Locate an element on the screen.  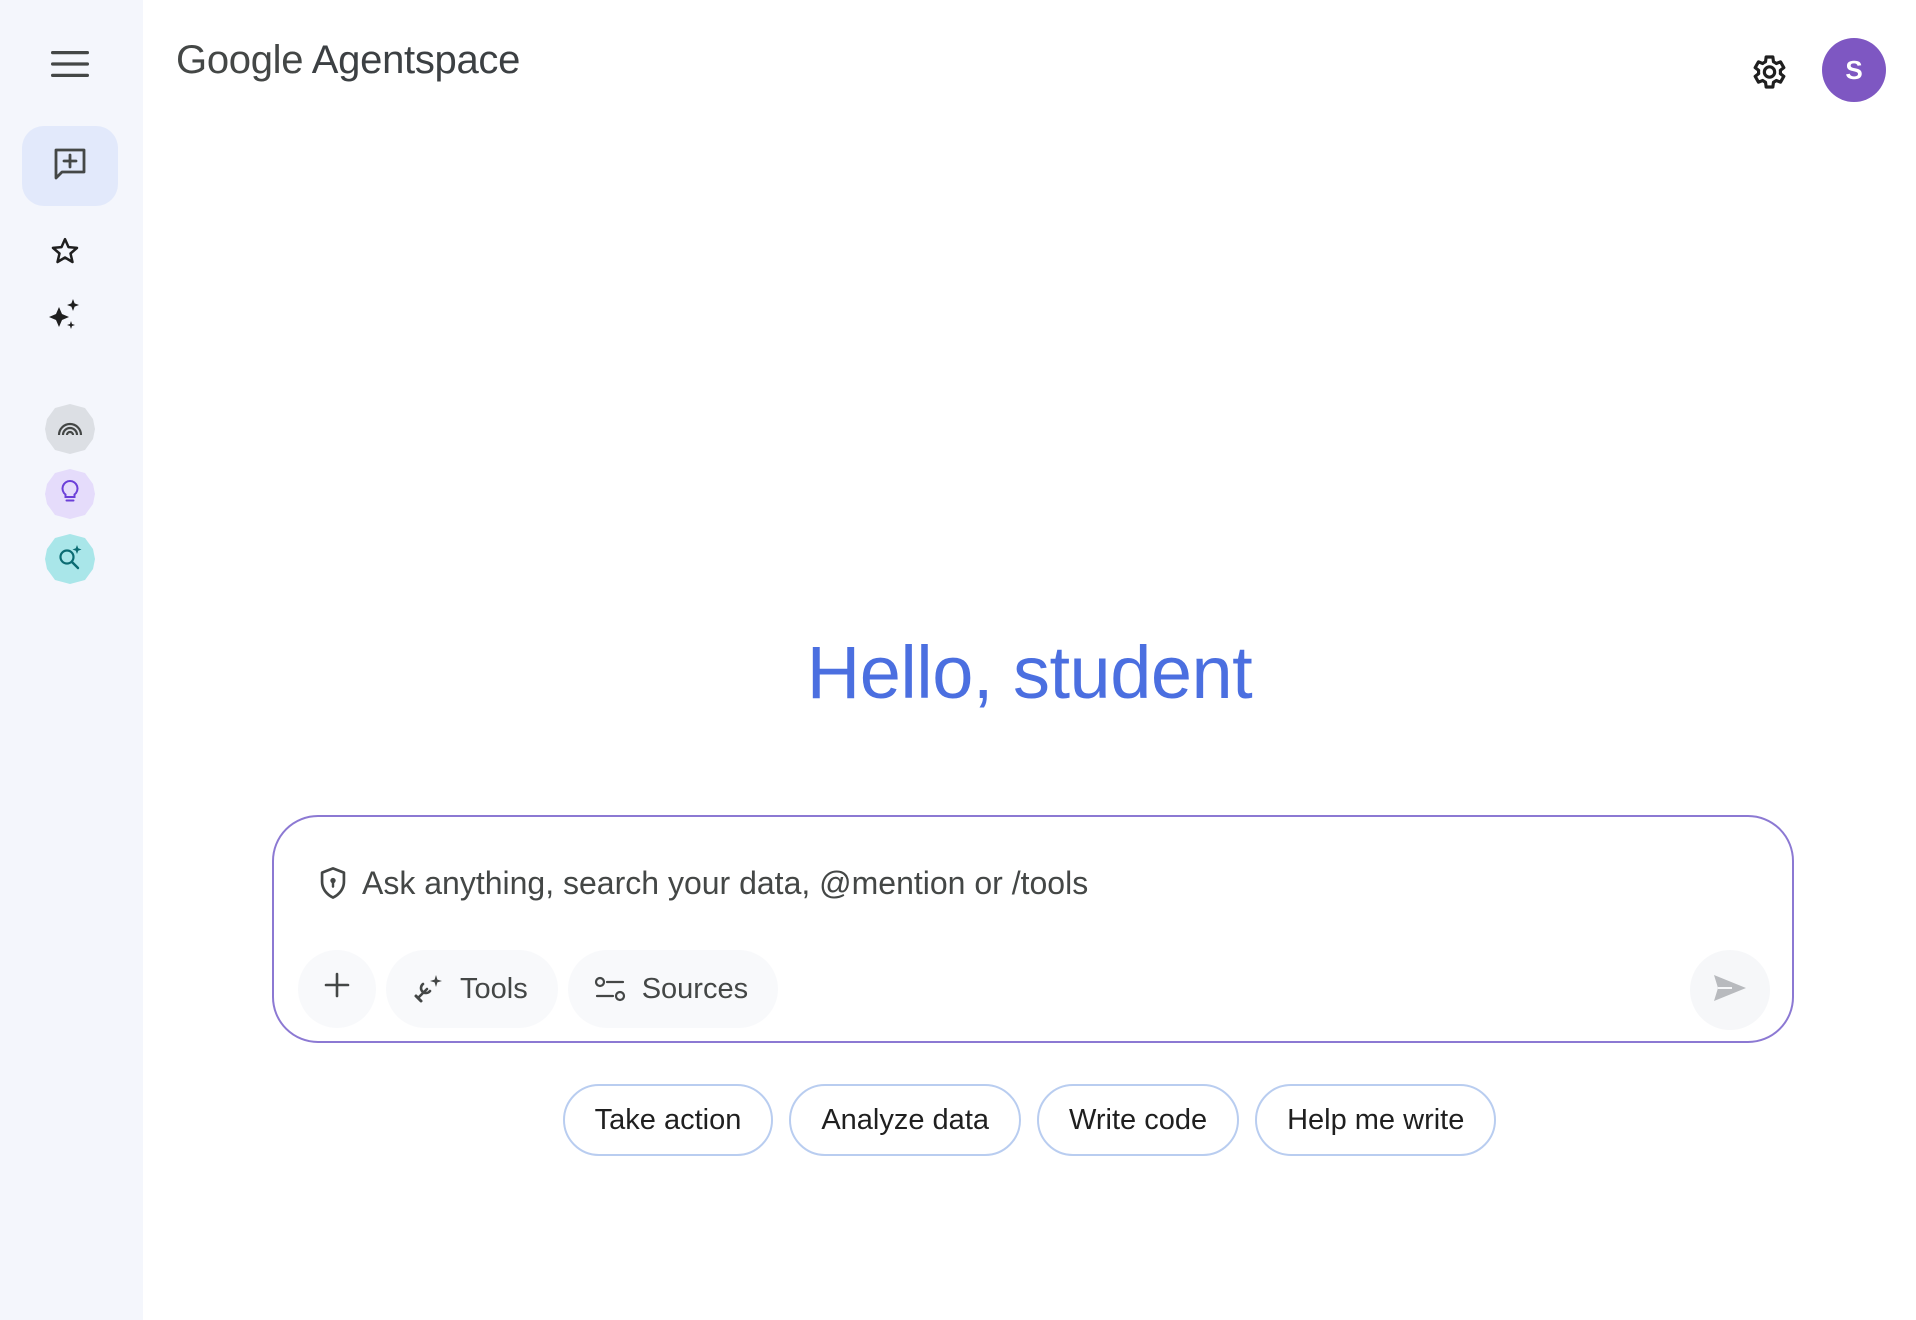
send-icon is located at coordinates (1730, 990).